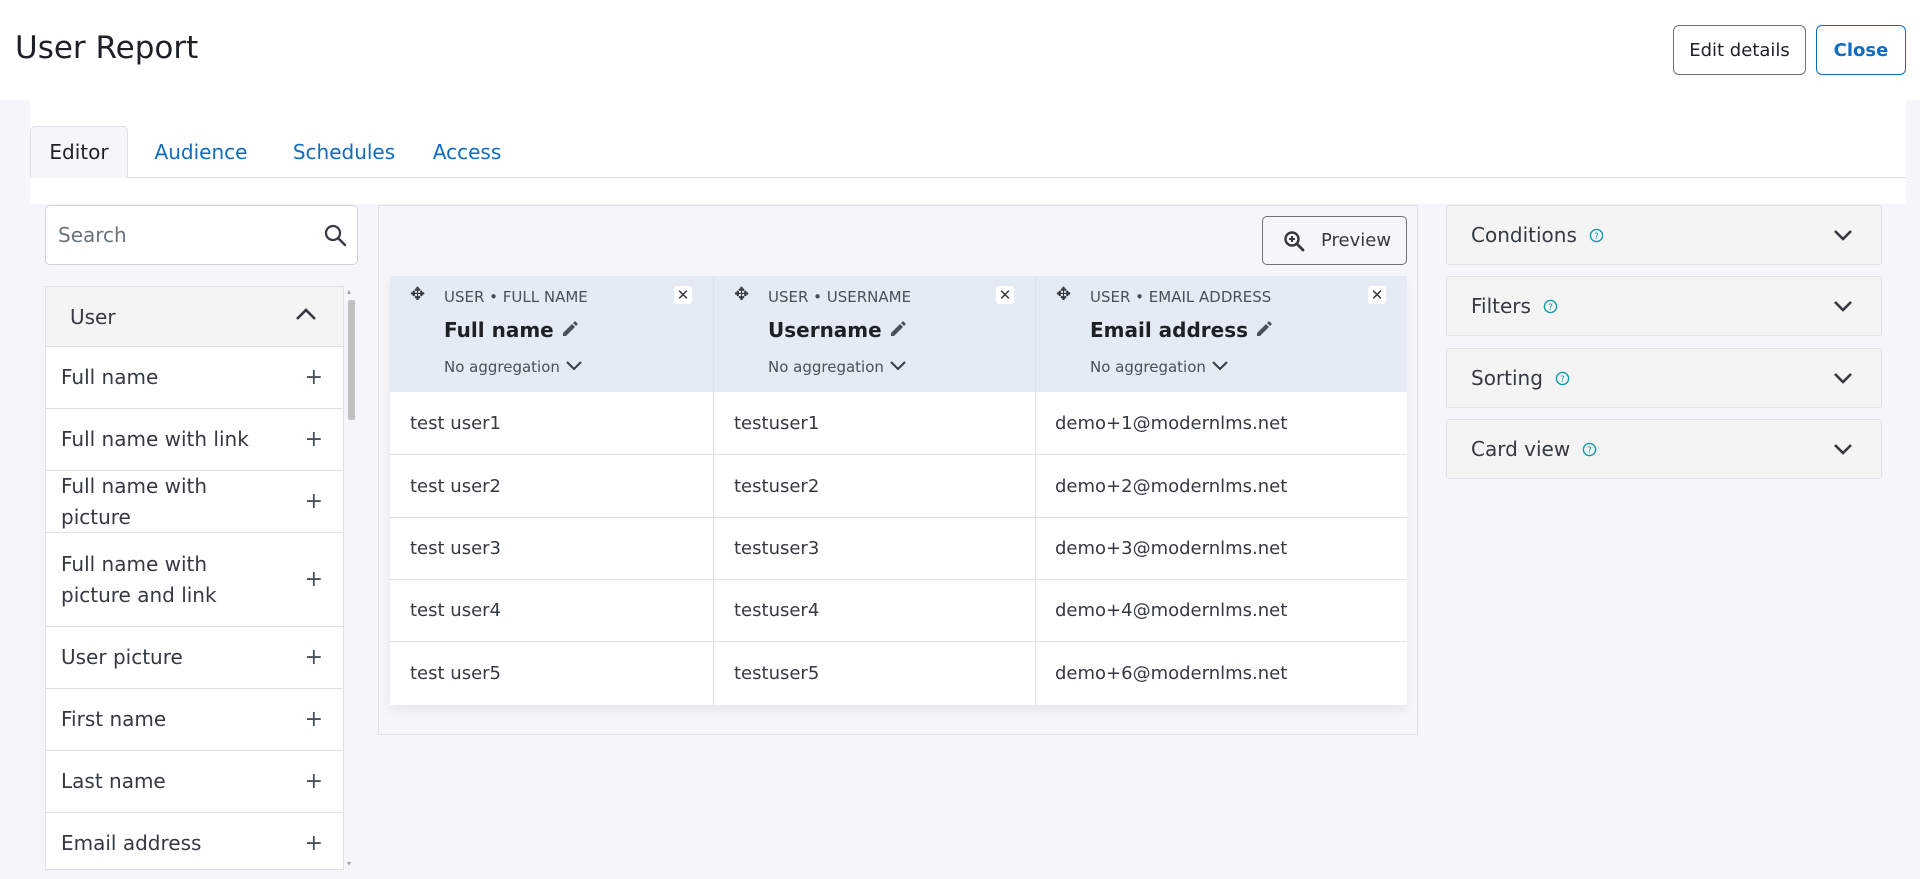 The image size is (1920, 879). I want to click on edit-details-button: Edit details, so click(1739, 50).